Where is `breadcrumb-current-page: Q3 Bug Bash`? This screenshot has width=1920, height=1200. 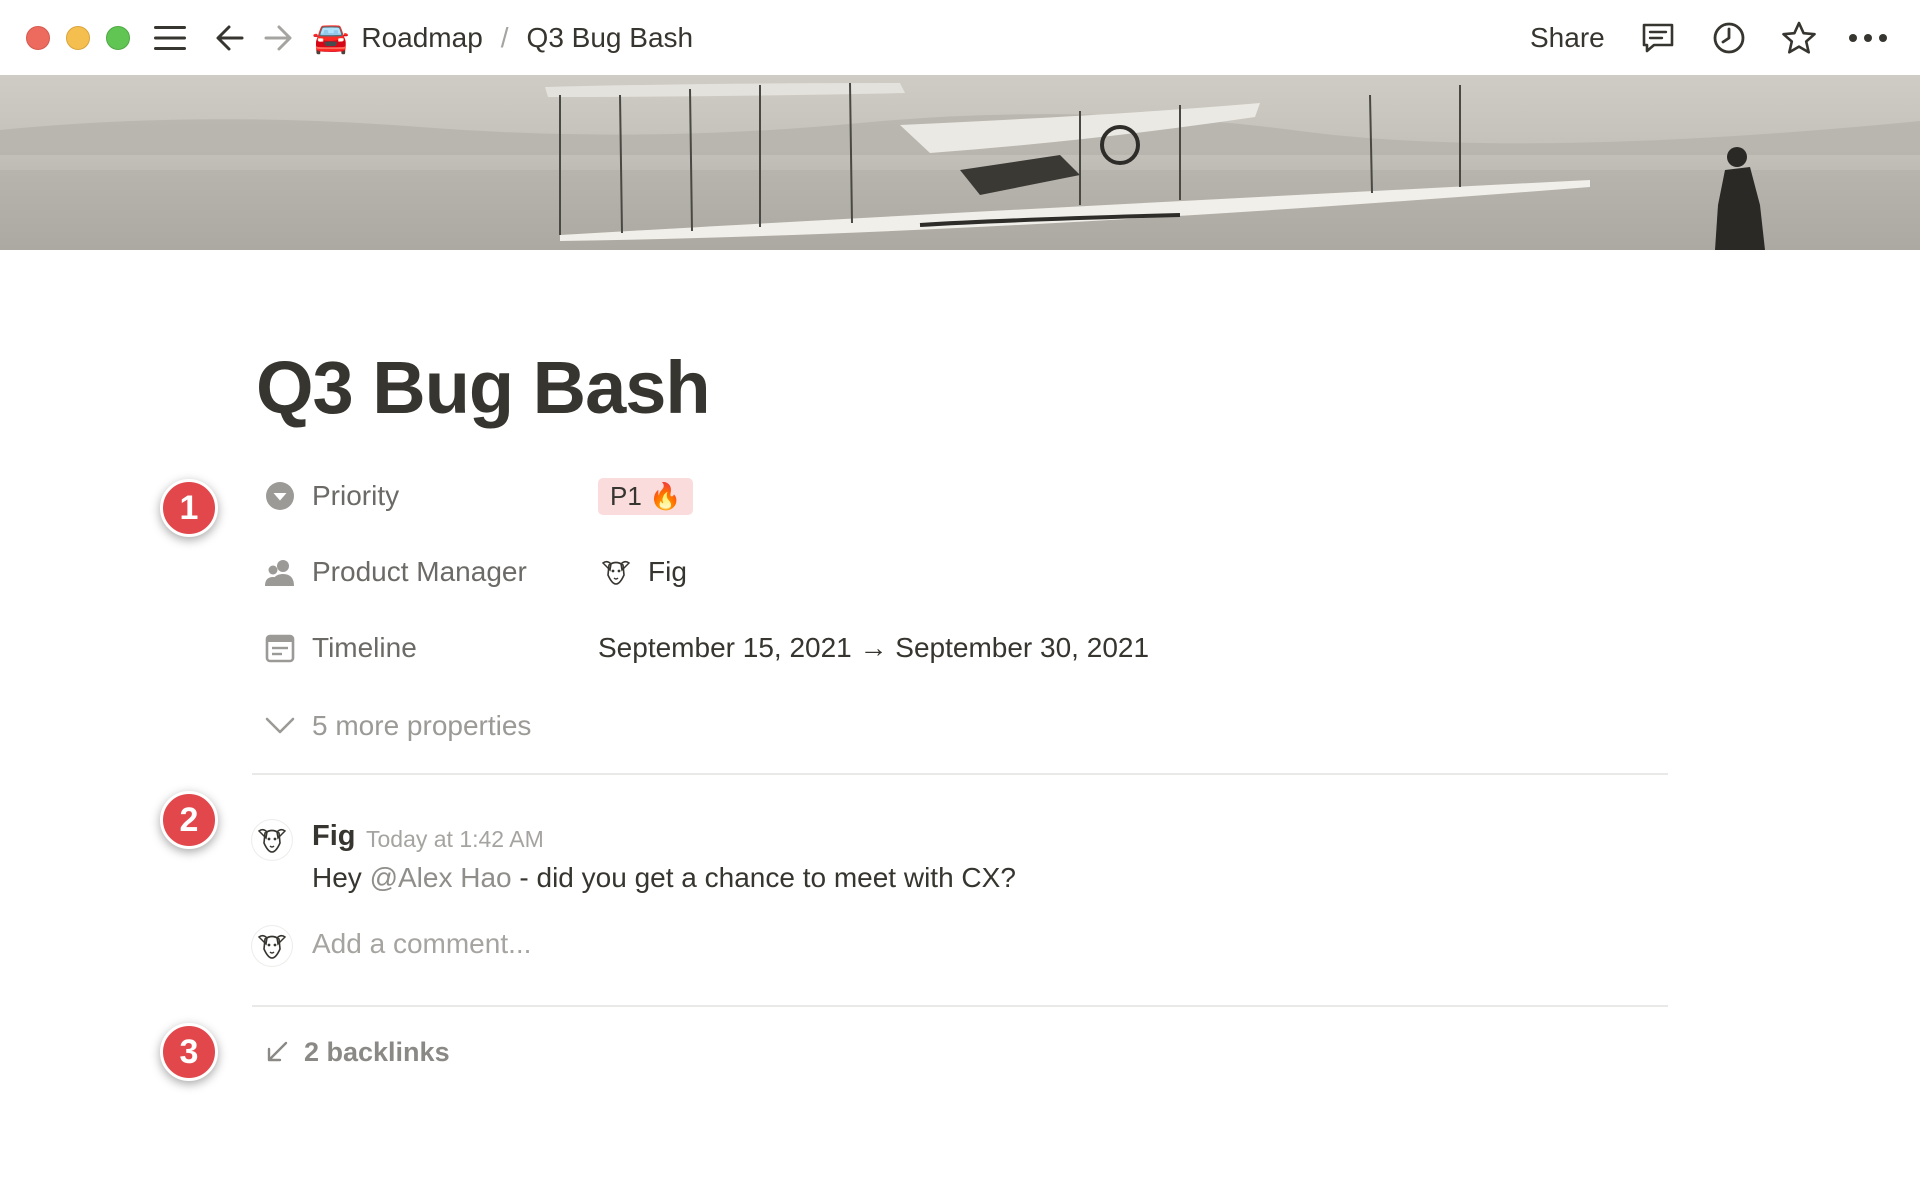 breadcrumb-current-page: Q3 Bug Bash is located at coordinates (610, 38).